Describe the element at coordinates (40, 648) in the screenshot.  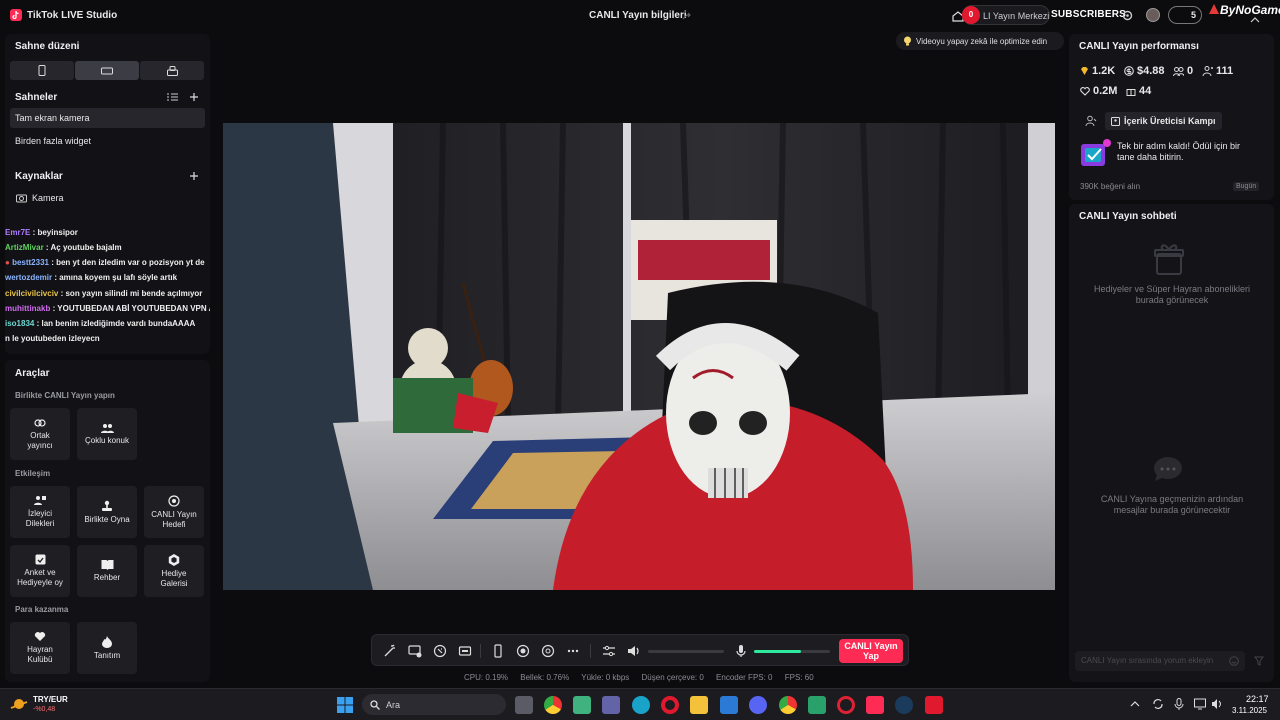
I see `fan-club-button: Hayran Kulübü` at that location.